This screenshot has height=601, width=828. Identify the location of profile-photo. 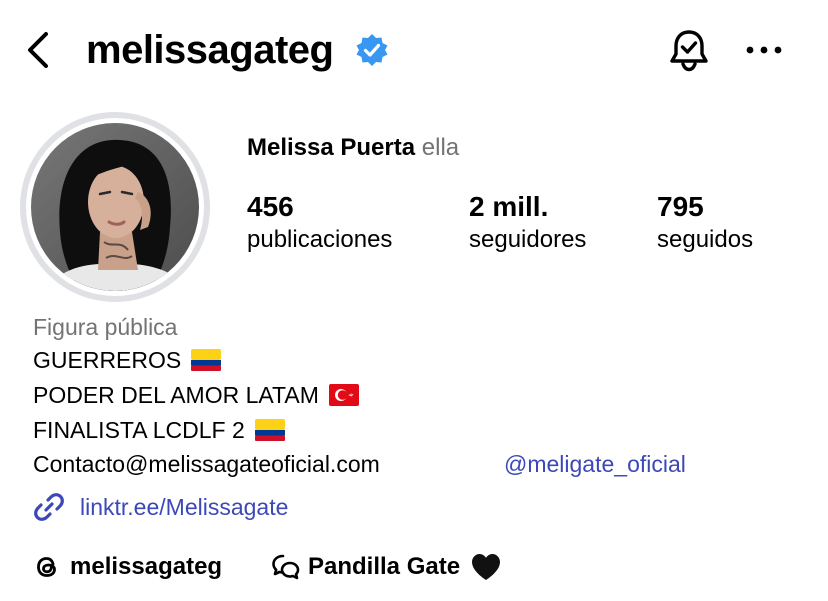
(115, 207).